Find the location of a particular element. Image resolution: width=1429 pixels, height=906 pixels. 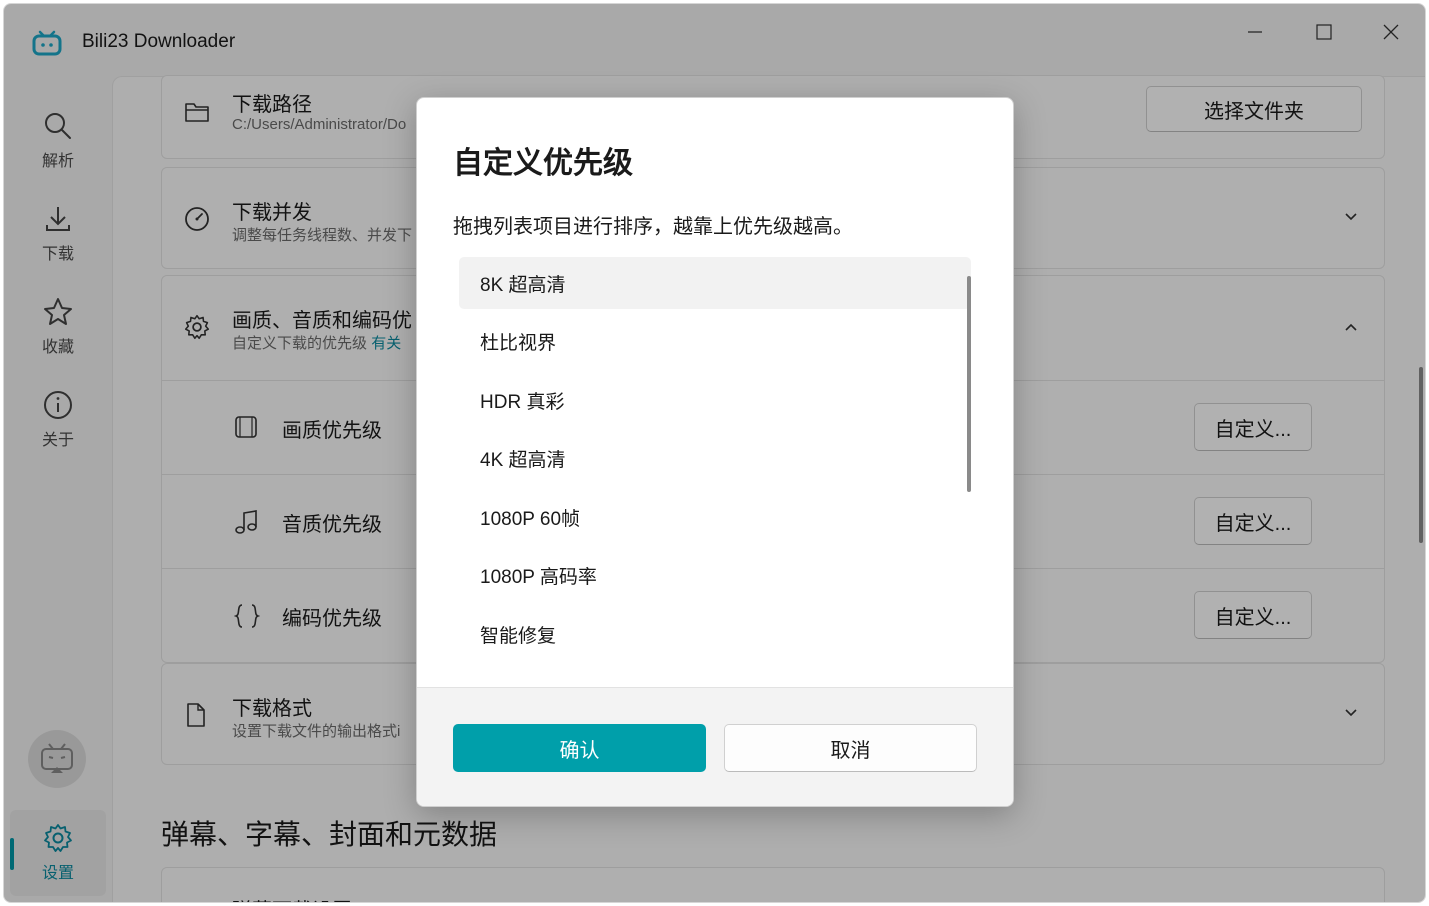

list-item: 8K 超高清 is located at coordinates (715, 283).